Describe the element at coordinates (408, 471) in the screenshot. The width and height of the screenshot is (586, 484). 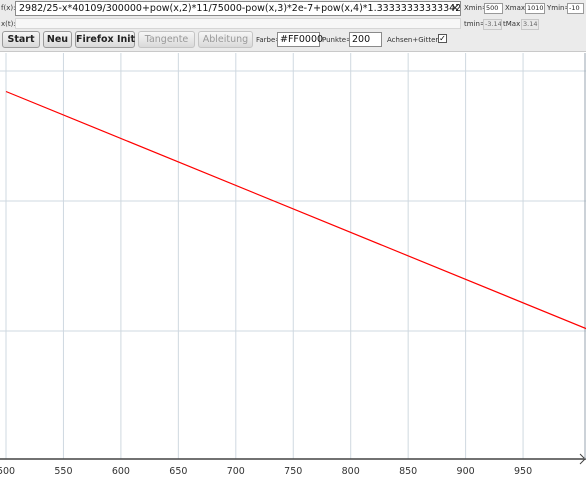
I see `x-tick-label: 850` at that location.